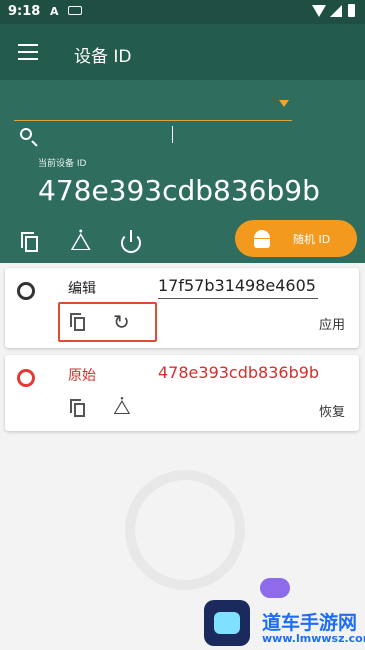 This screenshot has width=365, height=650. Describe the element at coordinates (312, 239) in the screenshot. I see `random-id-label: 随机 ID` at that location.